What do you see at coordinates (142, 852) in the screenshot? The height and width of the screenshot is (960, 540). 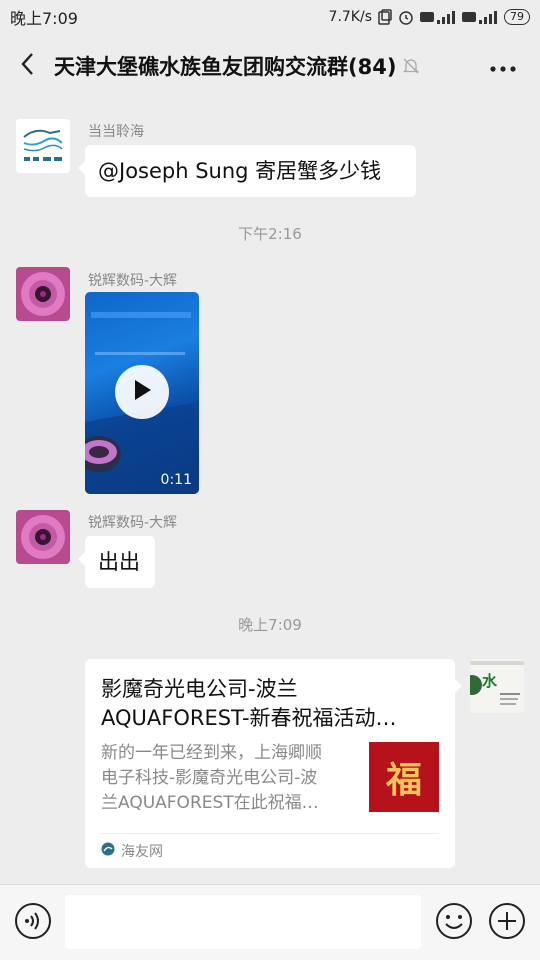 I see `source-name: 海友网` at bounding box center [142, 852].